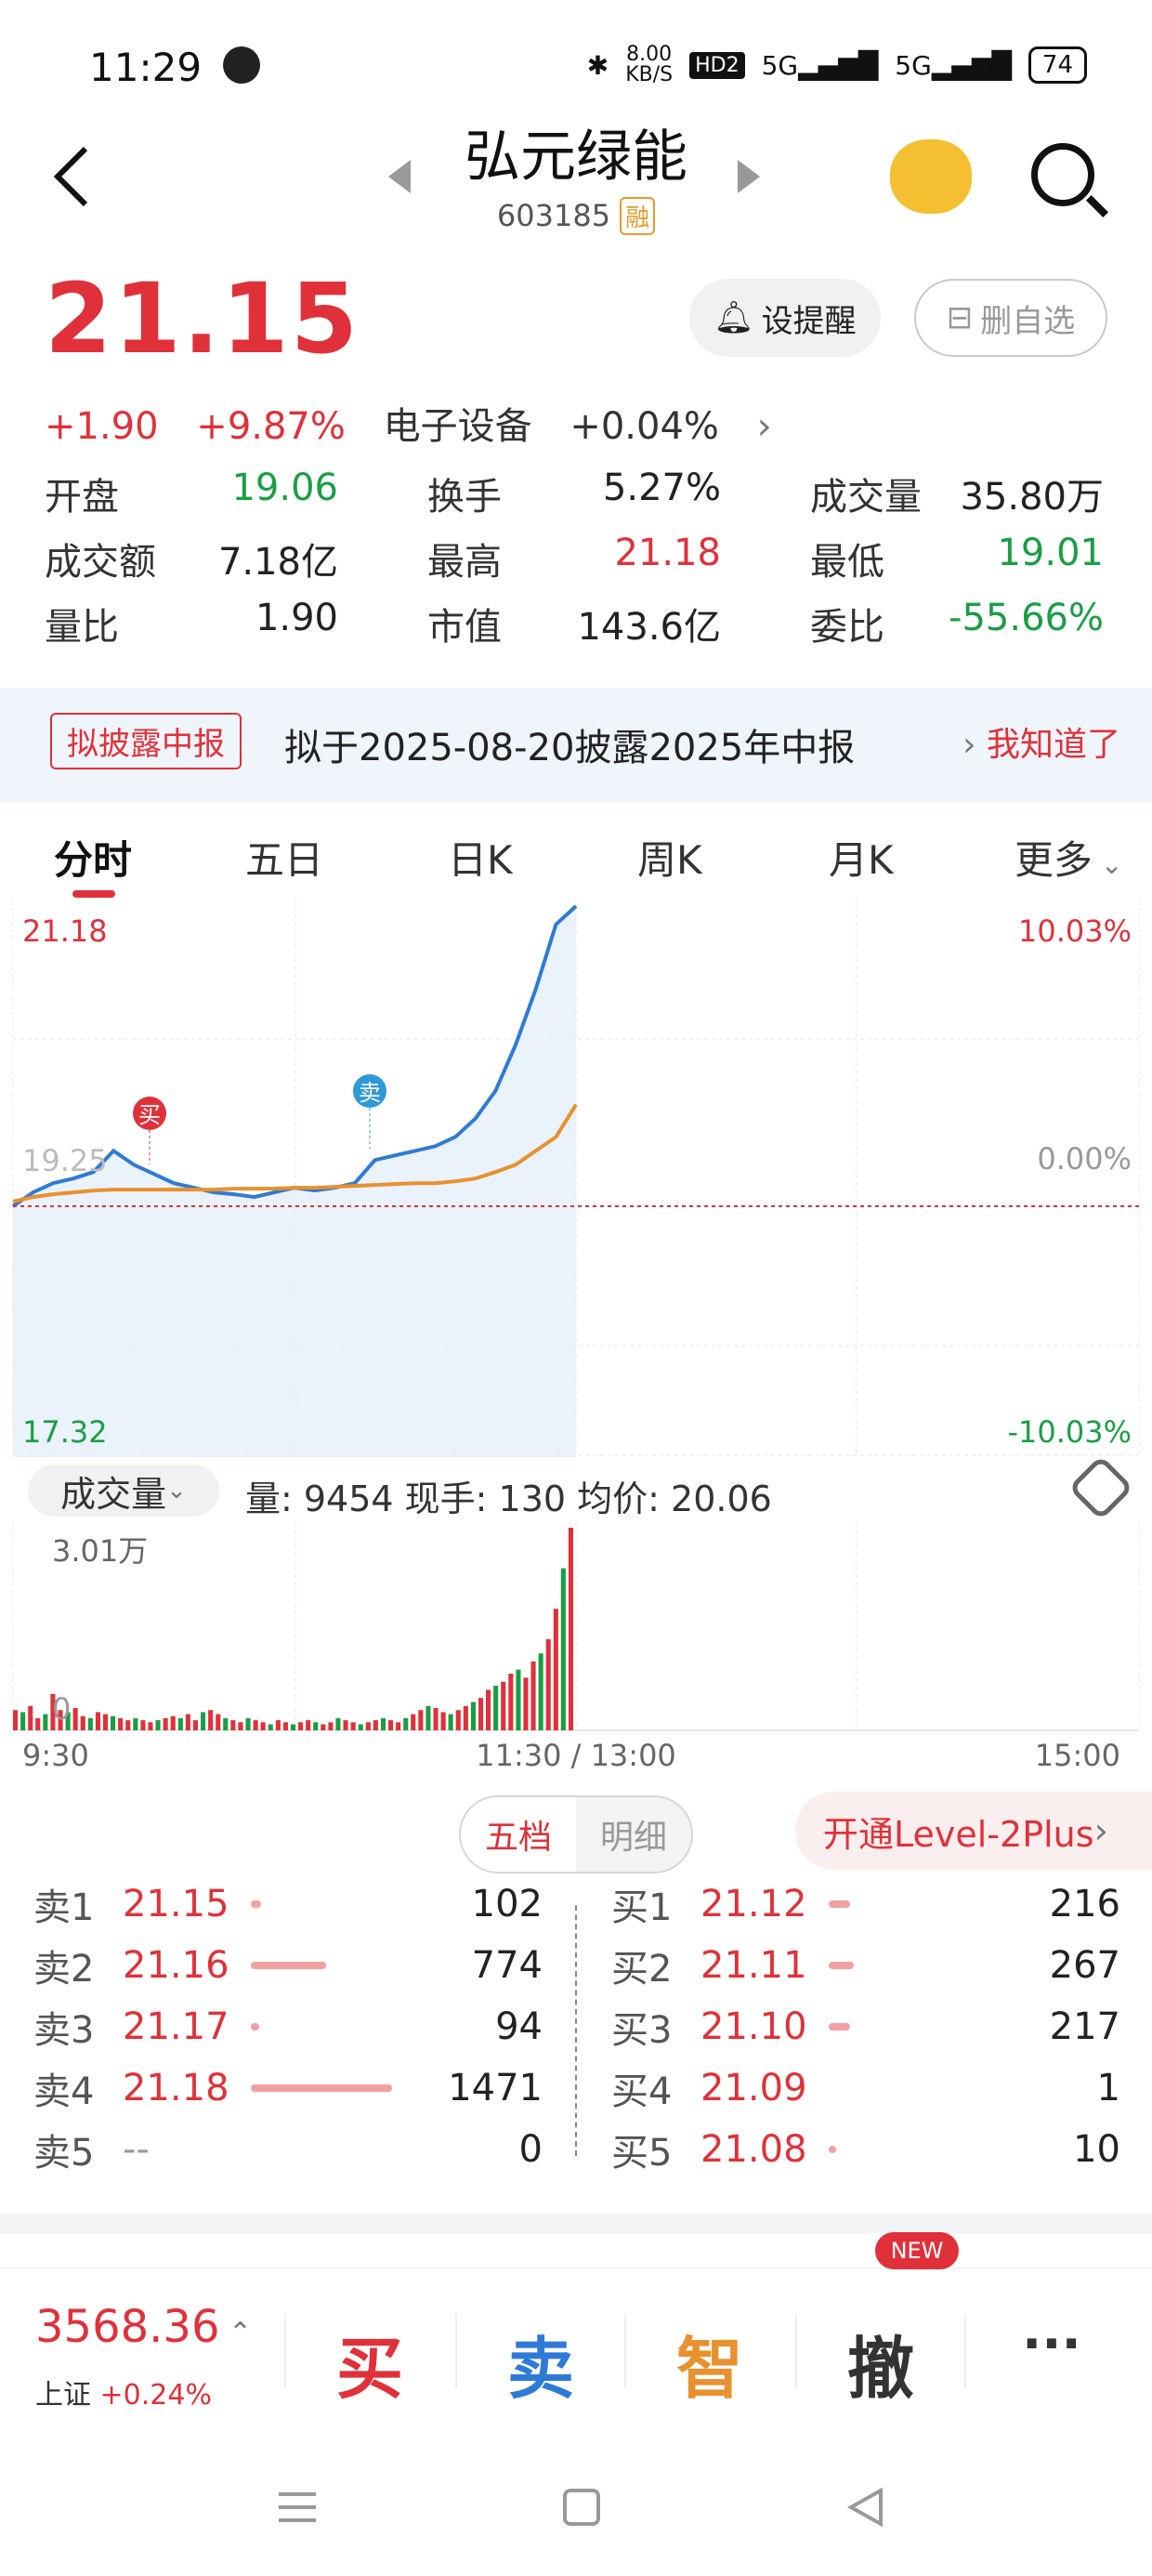 The image size is (1152, 2576). Describe the element at coordinates (861, 857) in the screenshot. I see `tab-monthly-k: 月K` at that location.